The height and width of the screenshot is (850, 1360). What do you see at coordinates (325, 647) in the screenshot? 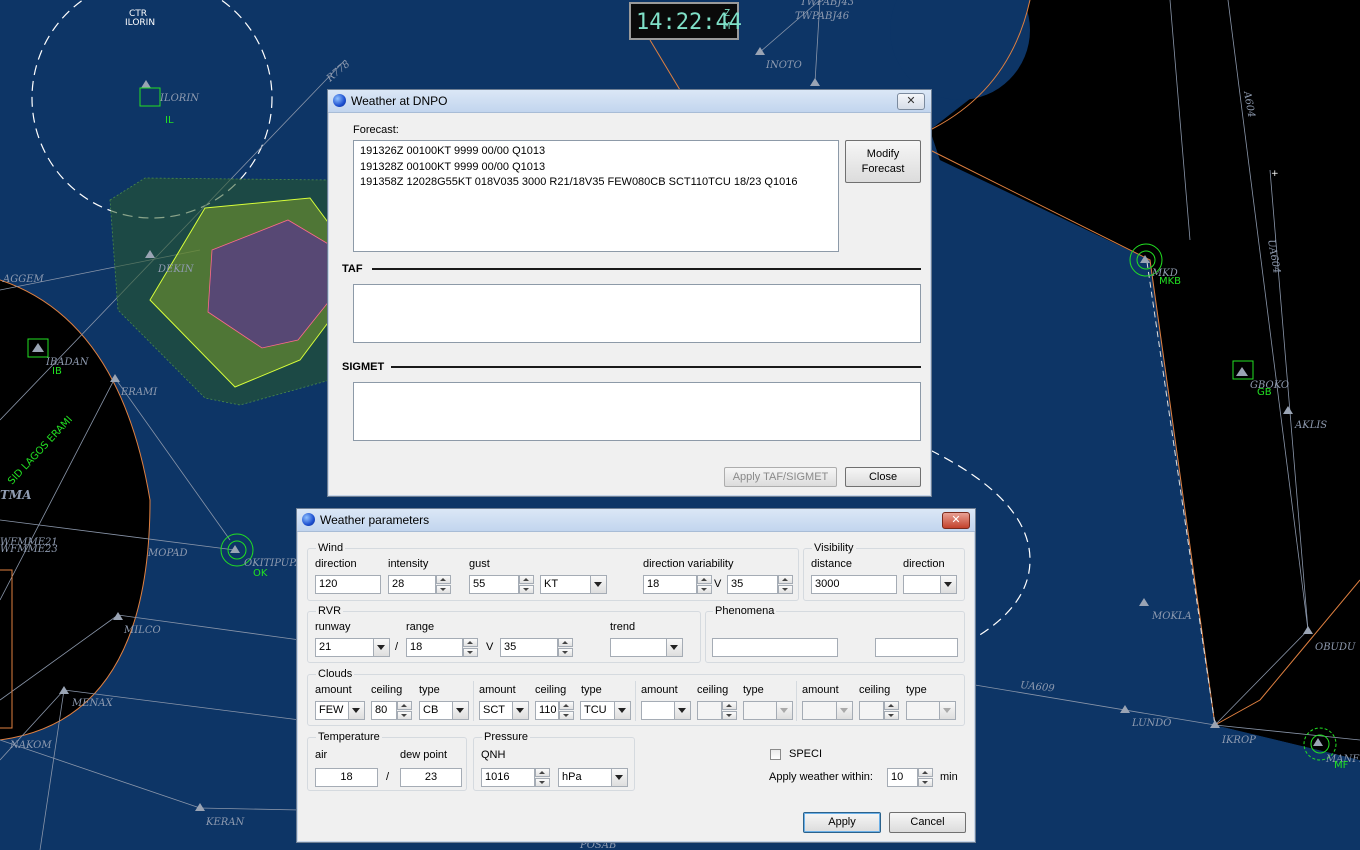
I see `rvr-runway-value: 21` at bounding box center [325, 647].